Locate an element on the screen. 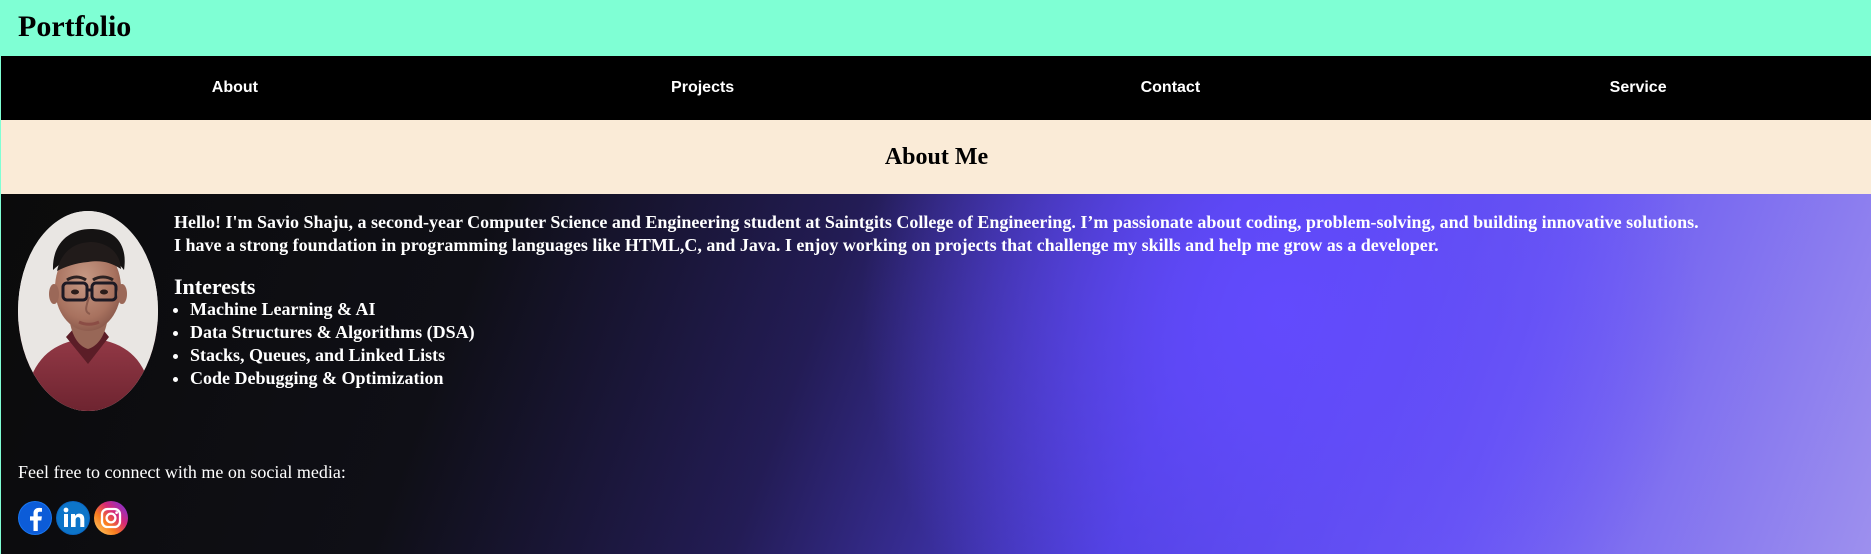 The width and height of the screenshot is (1871, 554). about-section-title: About Me is located at coordinates (936, 157).